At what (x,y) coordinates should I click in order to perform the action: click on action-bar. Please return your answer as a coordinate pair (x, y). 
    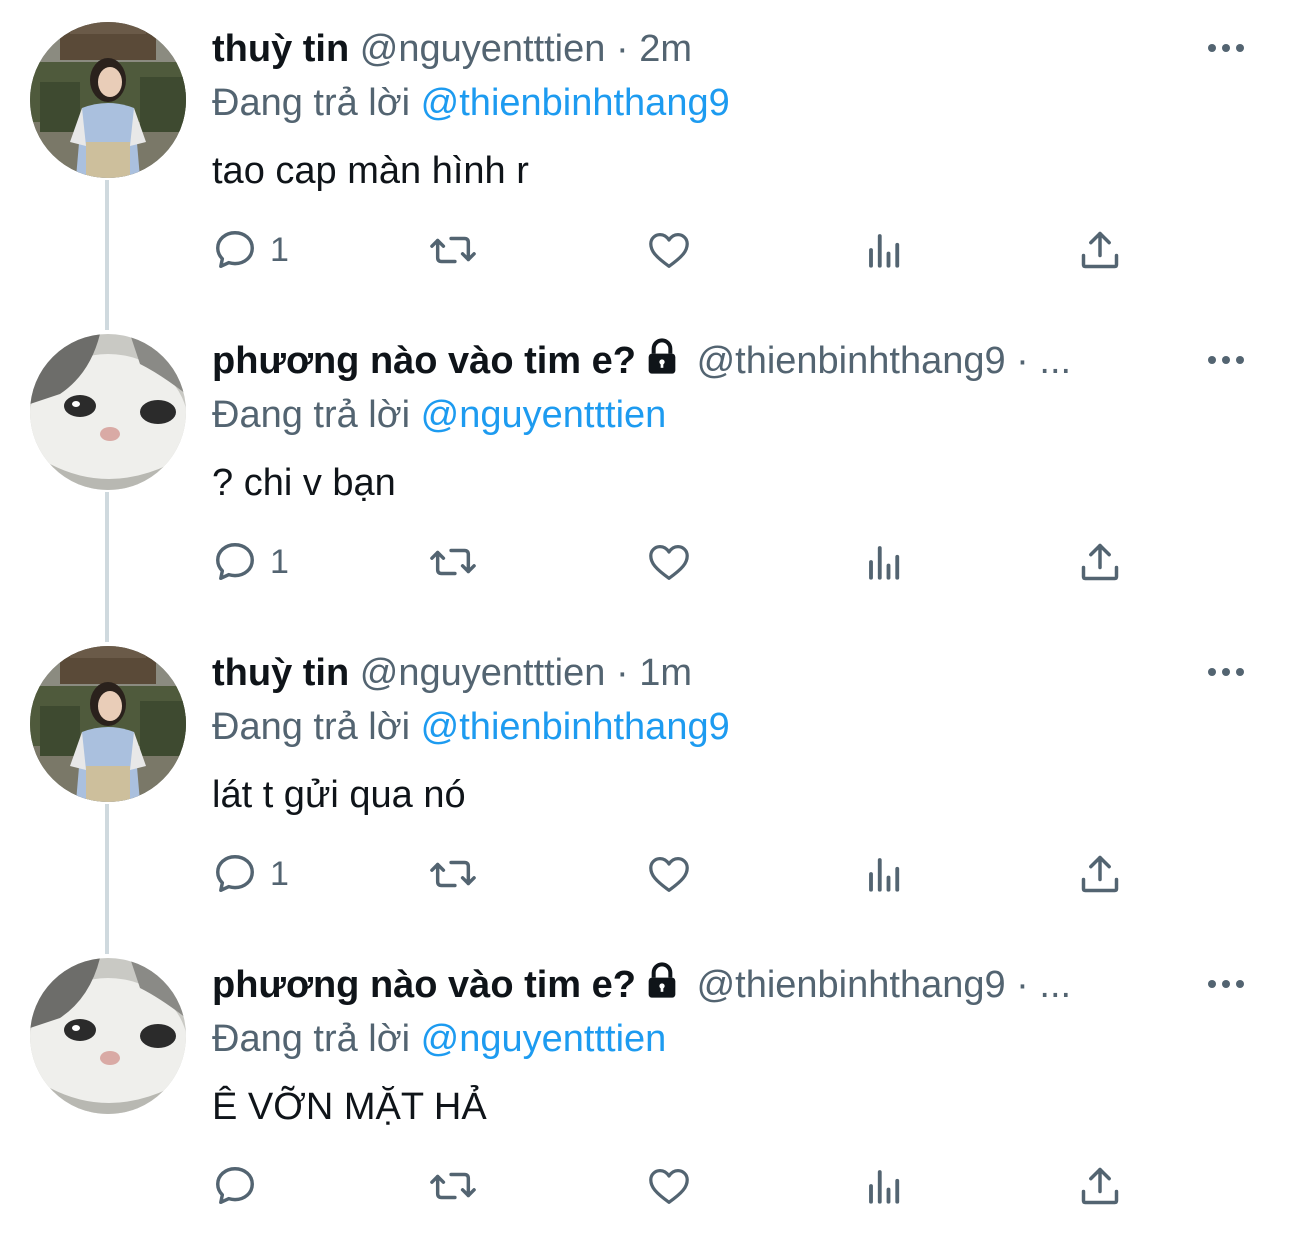
    Looking at the image, I should click on (645, 1186).